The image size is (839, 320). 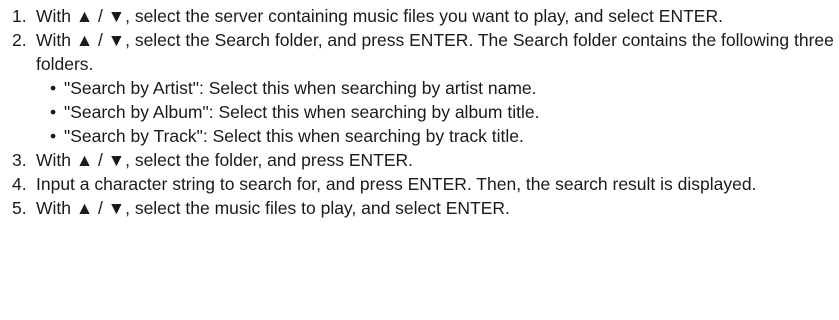 I want to click on step-number: 3., so click(x=19, y=160).